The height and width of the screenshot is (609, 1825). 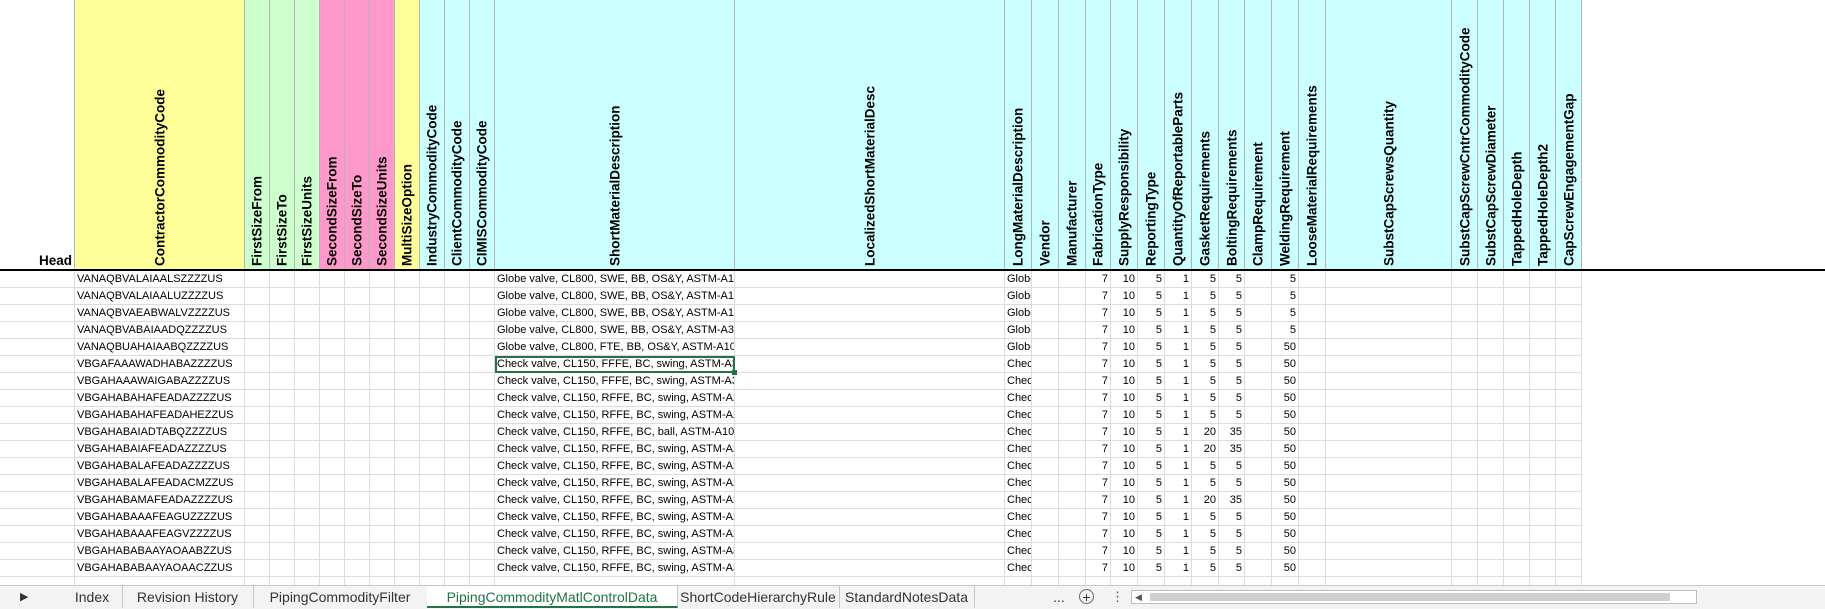 What do you see at coordinates (907, 597) in the screenshot?
I see `sheet-tab: StandardNotesData` at bounding box center [907, 597].